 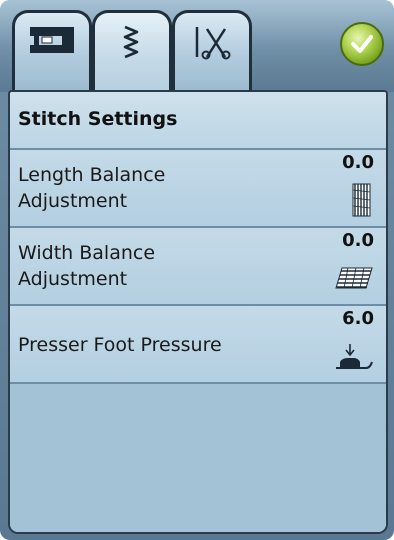 What do you see at coordinates (354, 278) in the screenshot?
I see `width-balance-icon` at bounding box center [354, 278].